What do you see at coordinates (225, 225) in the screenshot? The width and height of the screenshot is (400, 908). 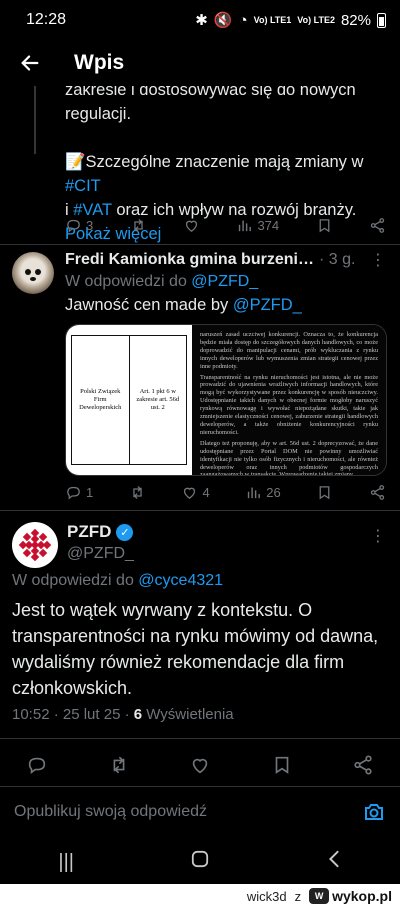 I see `previous-tweet-actions: 3 374` at bounding box center [225, 225].